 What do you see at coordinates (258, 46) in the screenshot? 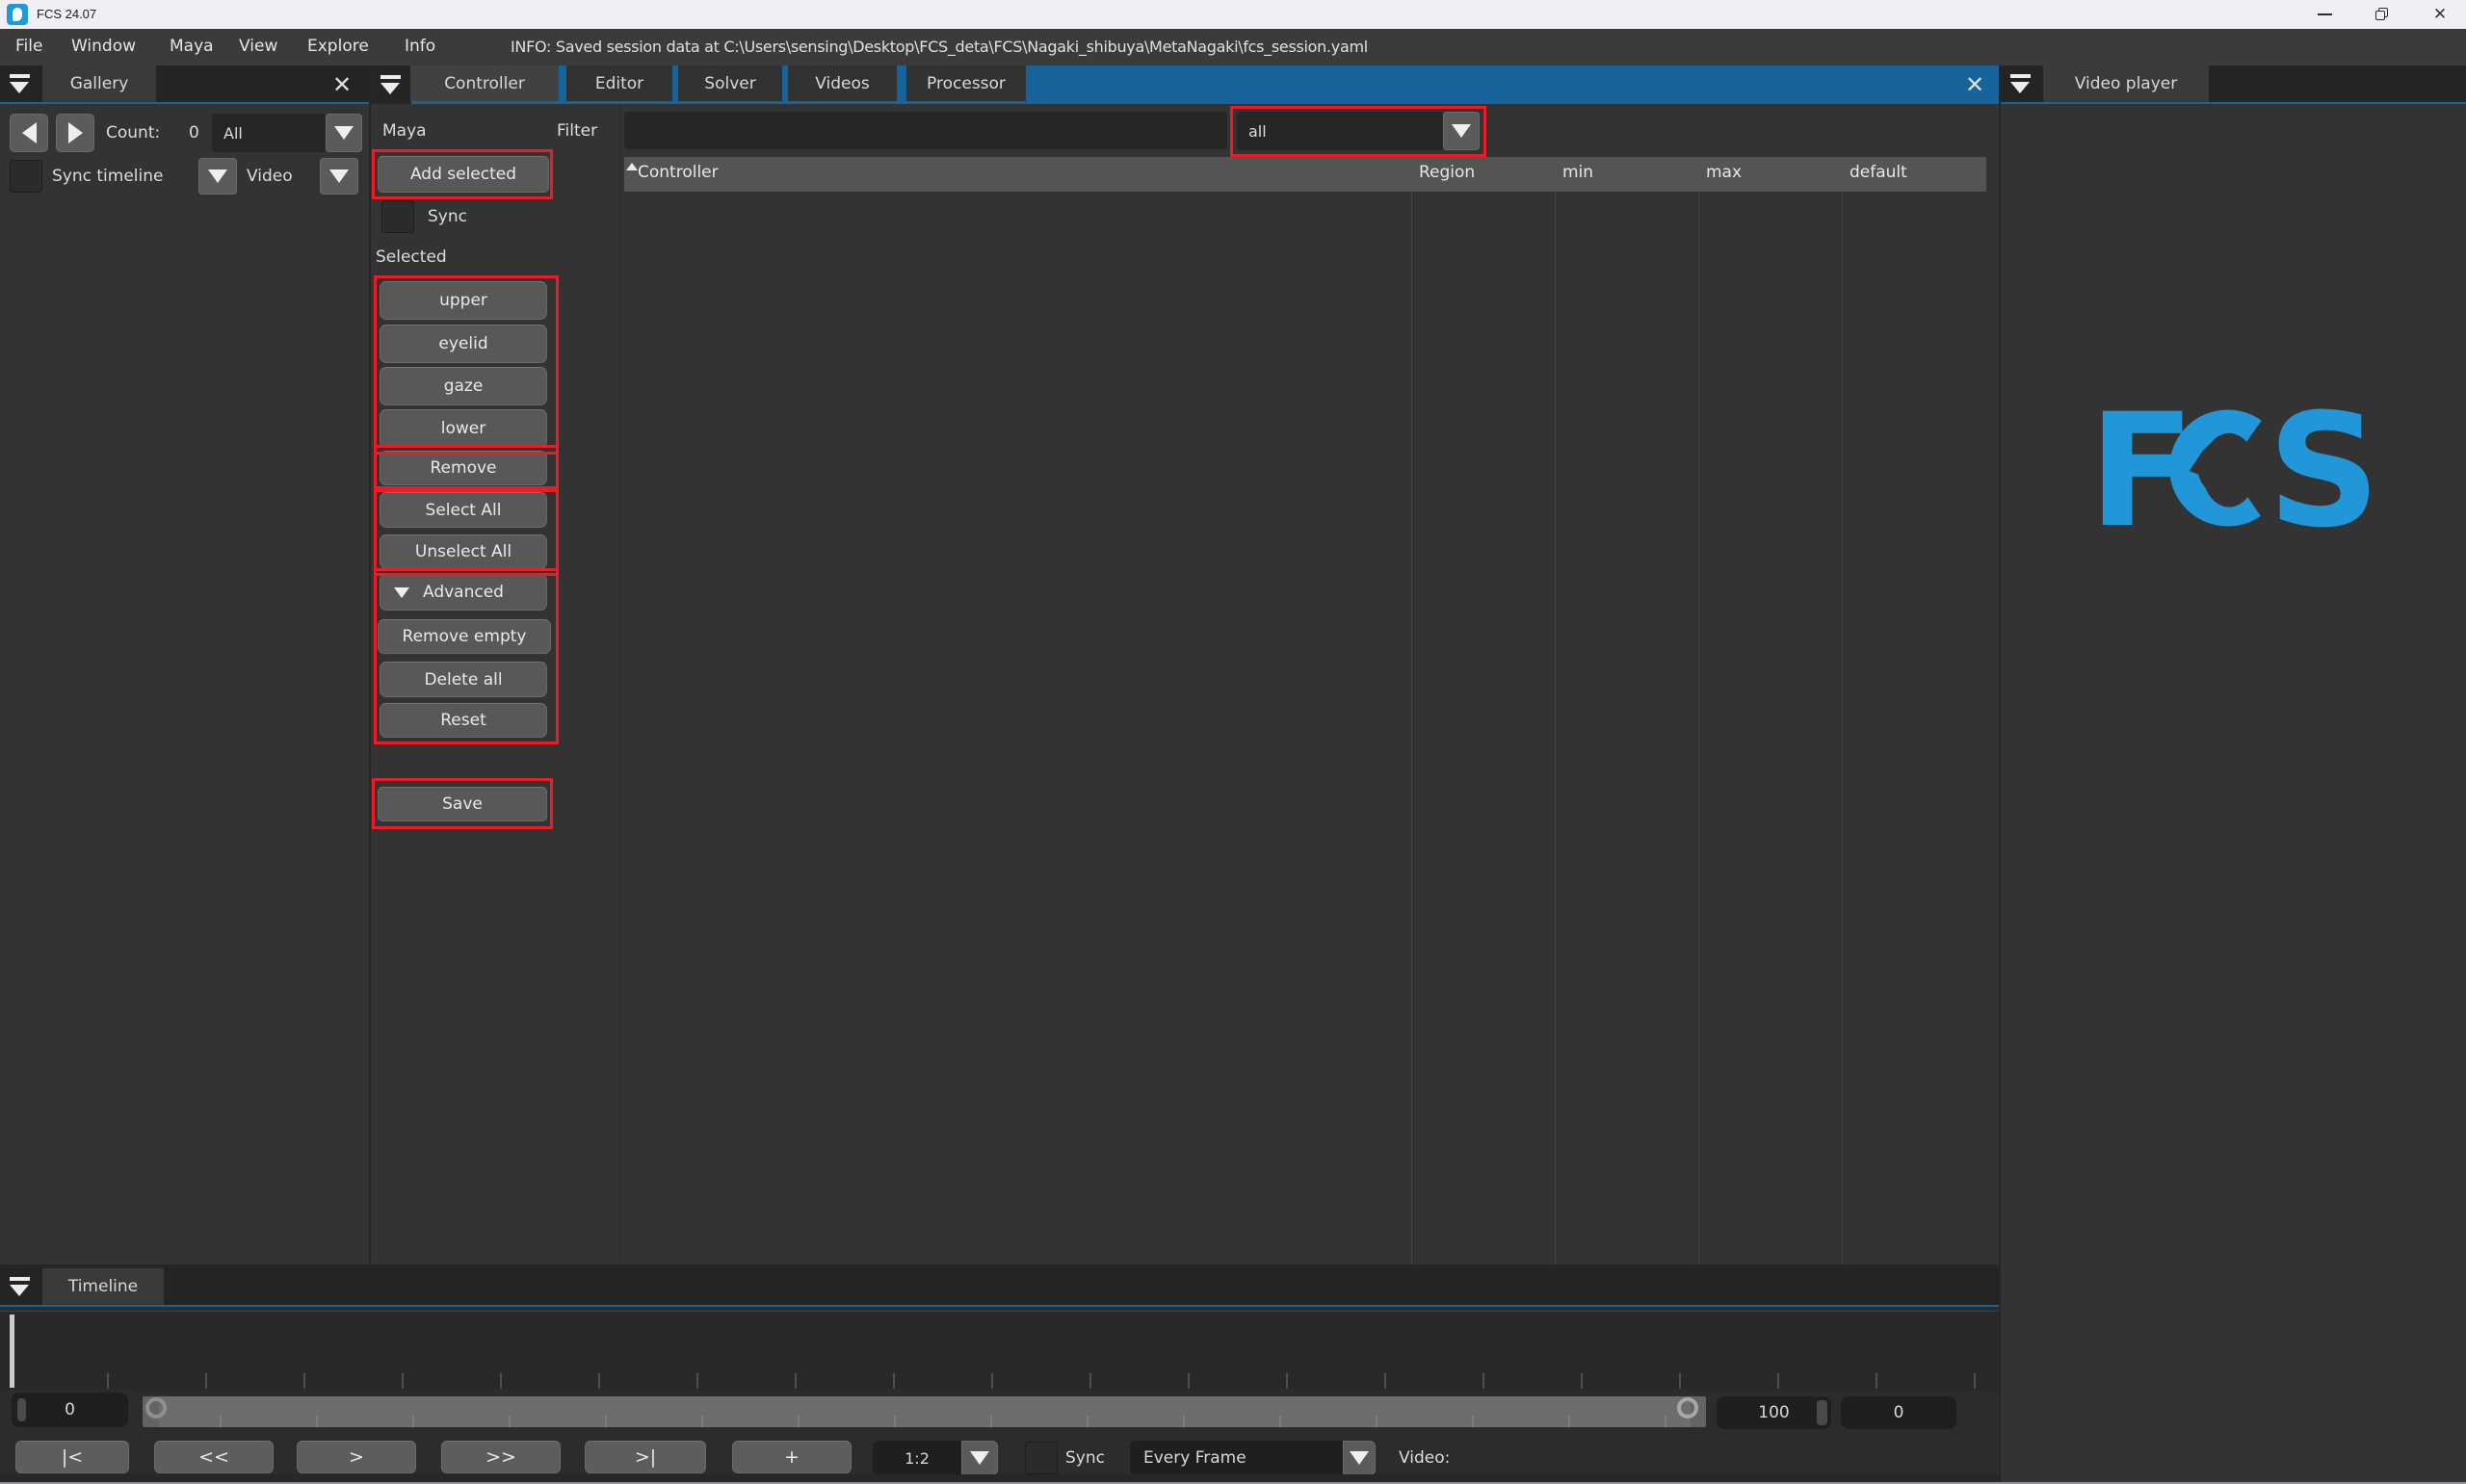
I see `menu-view: View` at bounding box center [258, 46].